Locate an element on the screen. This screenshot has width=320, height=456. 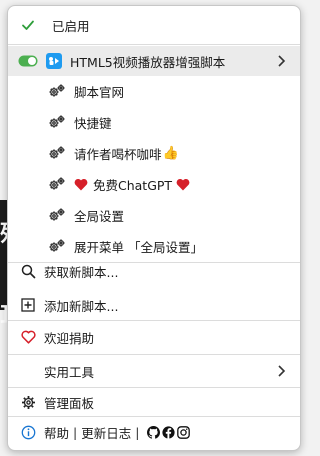
script-command-global-settings: 全局设置 is located at coordinates (154, 215).